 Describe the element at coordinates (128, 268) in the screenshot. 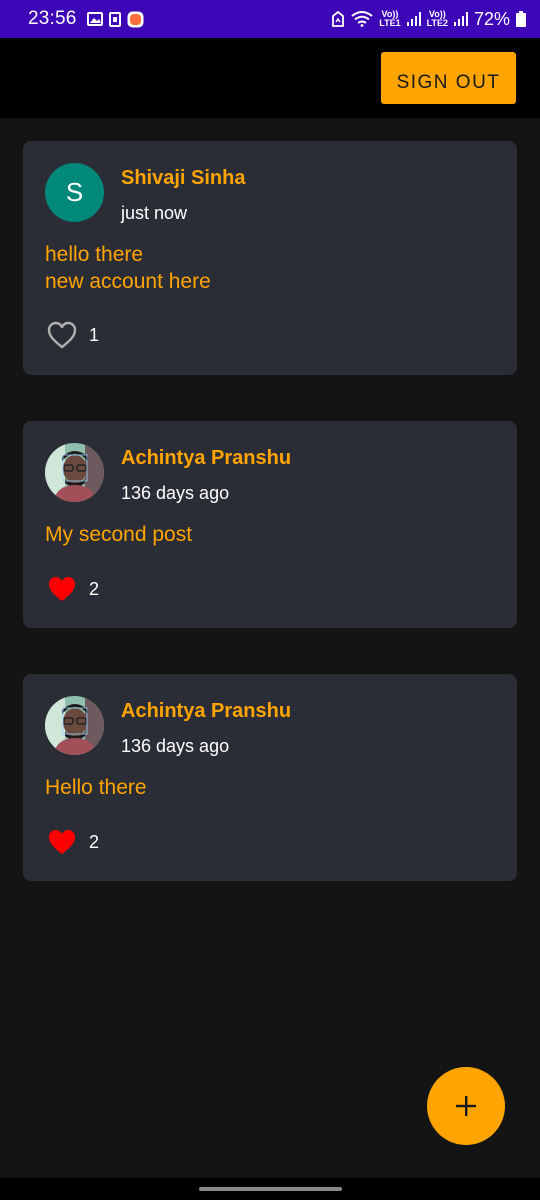

I see `post-content: hello there new account here` at that location.